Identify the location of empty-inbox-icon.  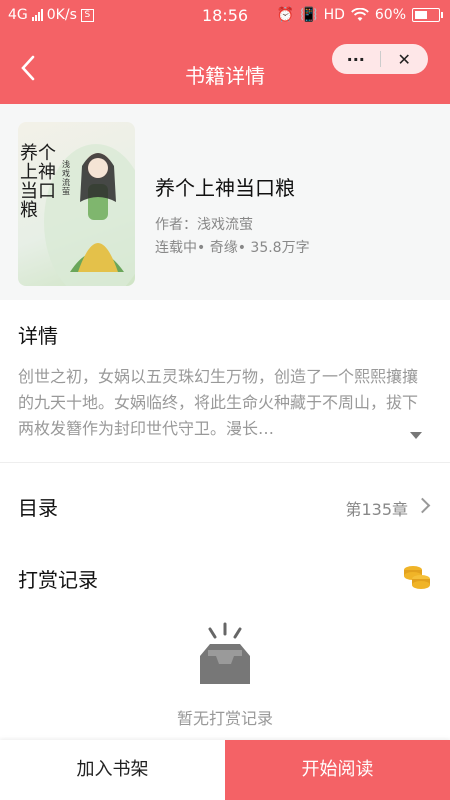
(225, 653).